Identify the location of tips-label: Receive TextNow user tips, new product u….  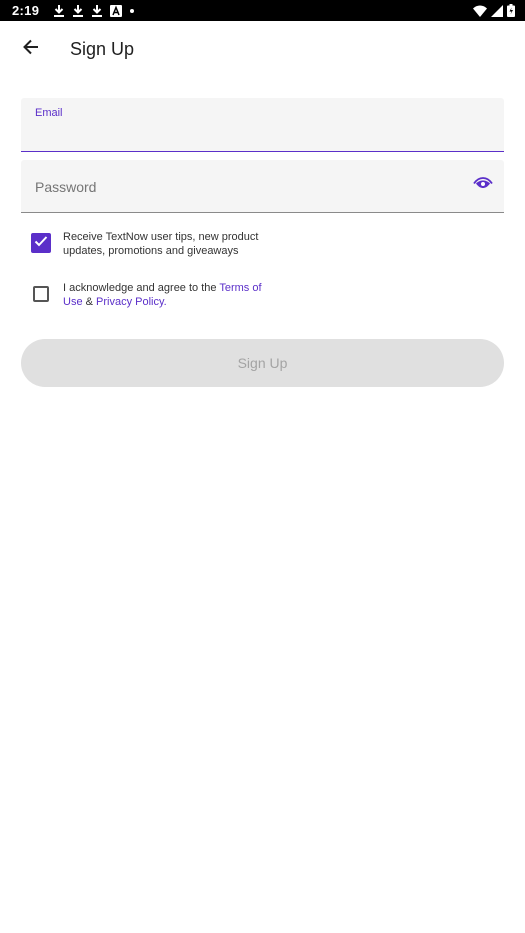
(161, 244).